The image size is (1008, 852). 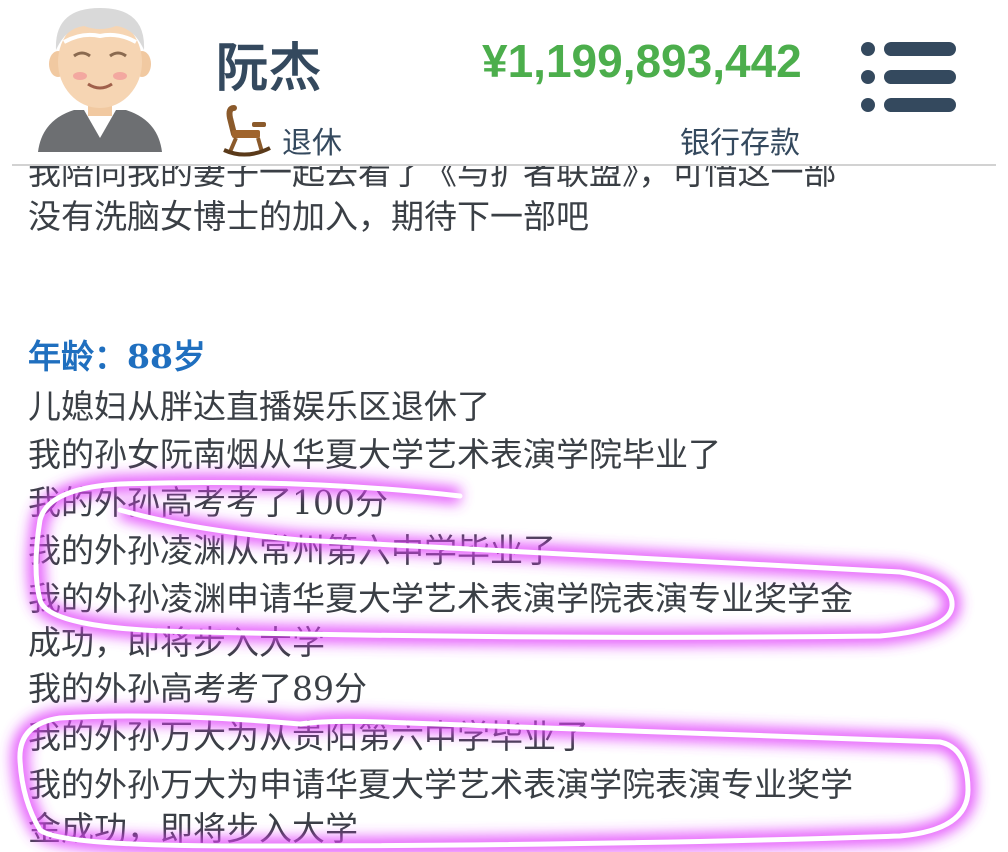 What do you see at coordinates (247, 132) in the screenshot?
I see `rocking-chair-icon` at bounding box center [247, 132].